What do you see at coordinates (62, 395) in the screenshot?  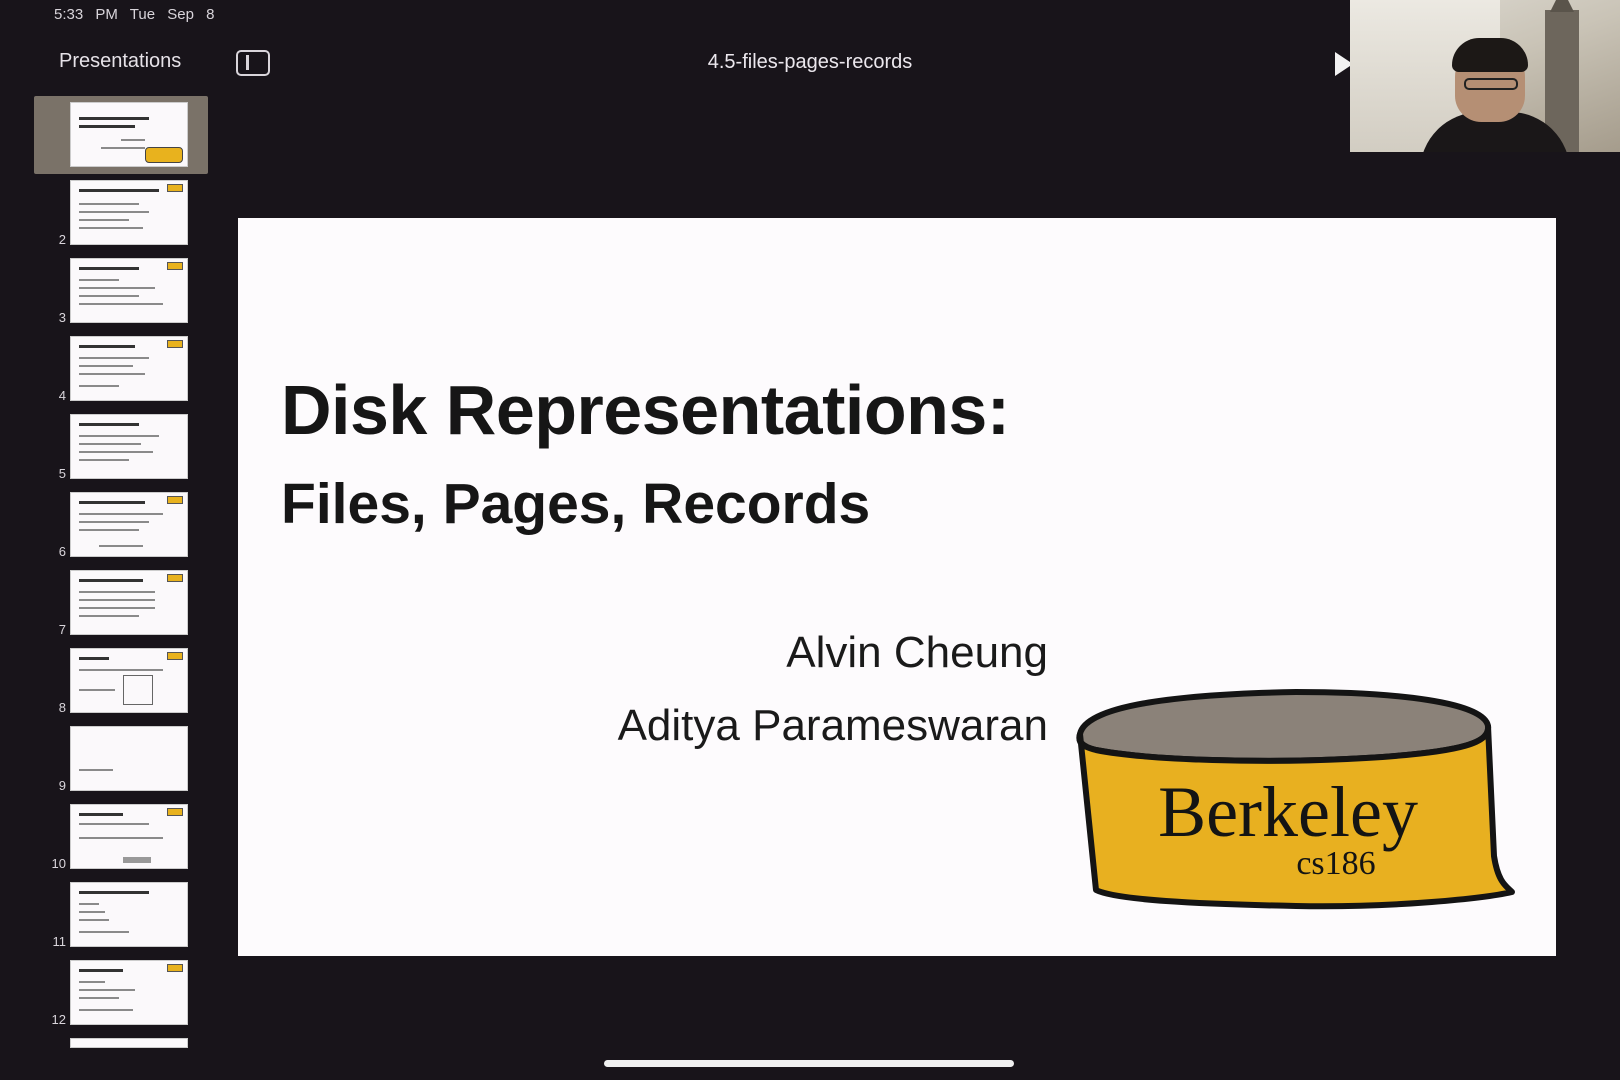 I see `slide-number: 4` at bounding box center [62, 395].